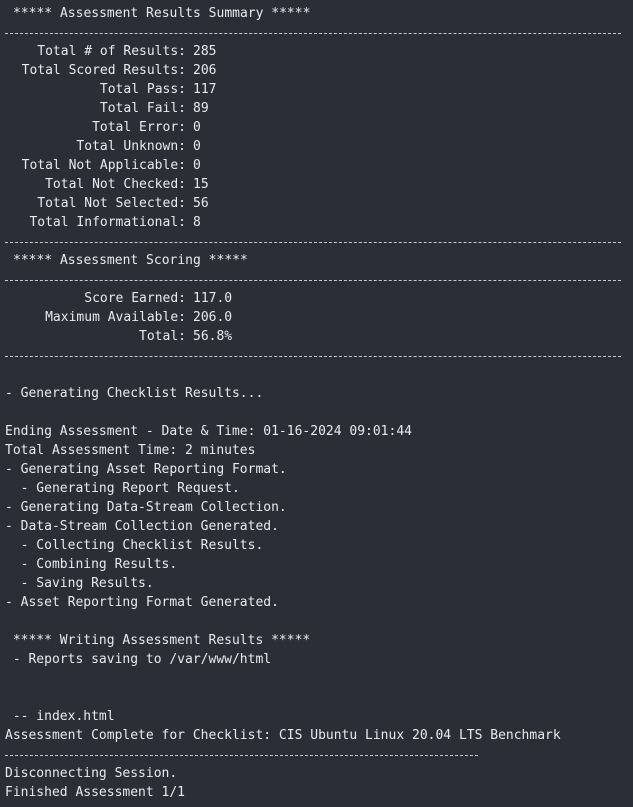 The height and width of the screenshot is (807, 633). What do you see at coordinates (130, 450) in the screenshot?
I see `log-line: Total Assessment Time: 2 minutes` at bounding box center [130, 450].